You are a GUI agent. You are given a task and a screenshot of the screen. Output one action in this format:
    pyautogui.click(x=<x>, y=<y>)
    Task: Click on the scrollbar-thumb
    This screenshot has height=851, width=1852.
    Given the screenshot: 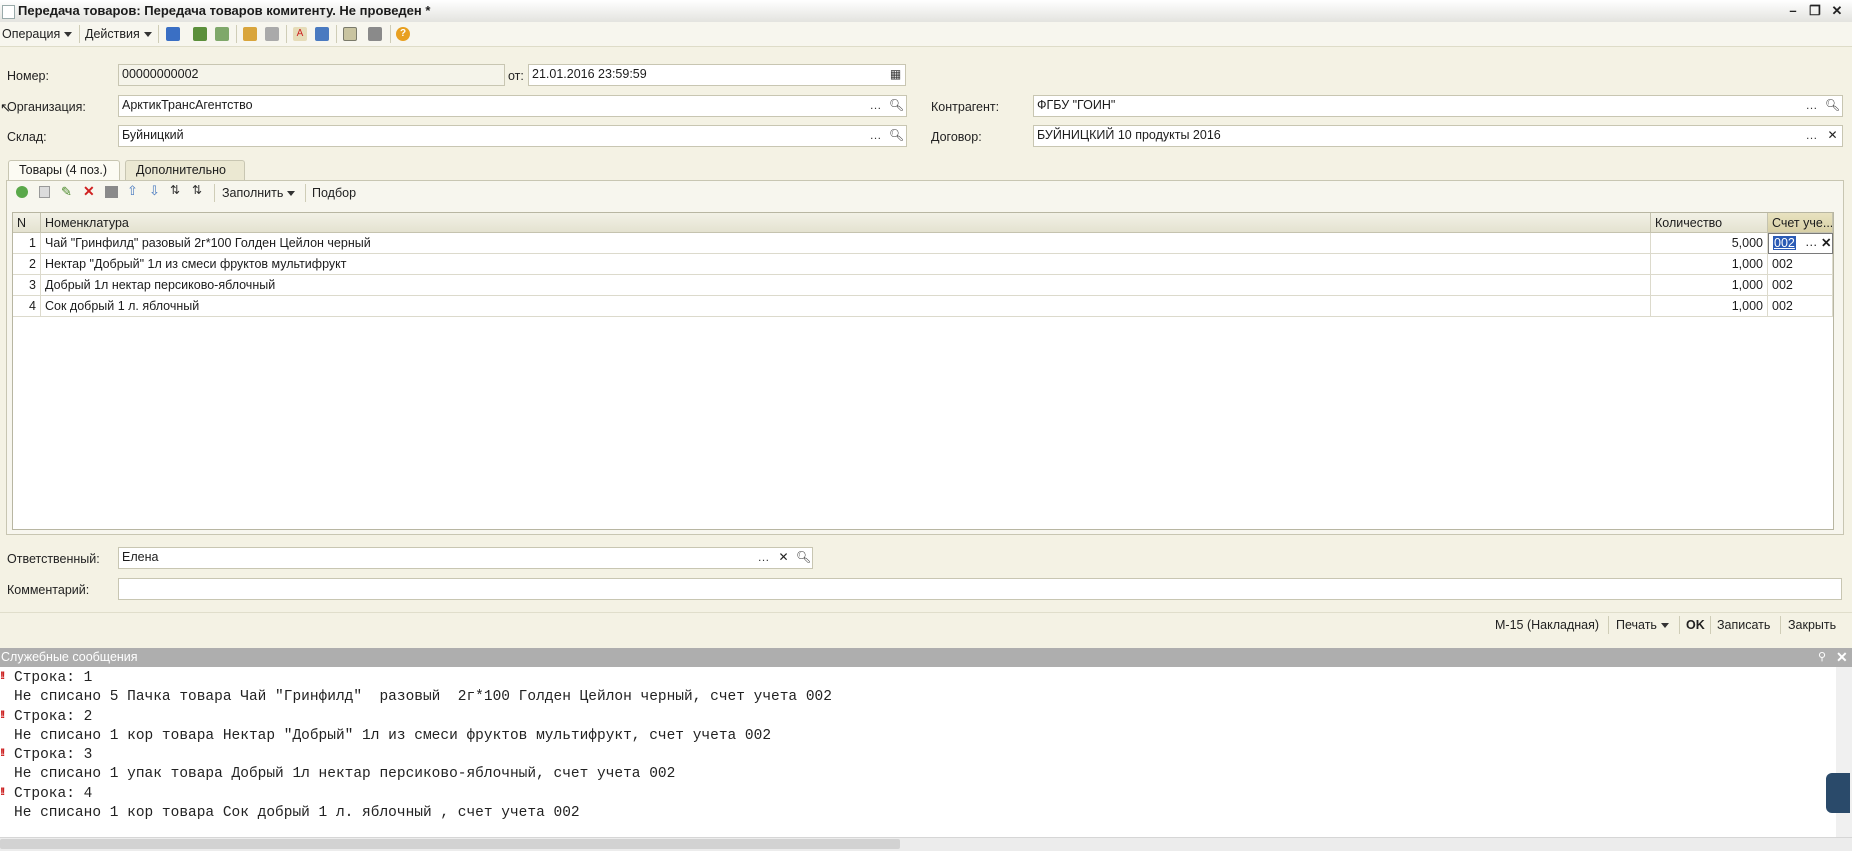 What is the action you would take?
    pyautogui.click(x=450, y=844)
    